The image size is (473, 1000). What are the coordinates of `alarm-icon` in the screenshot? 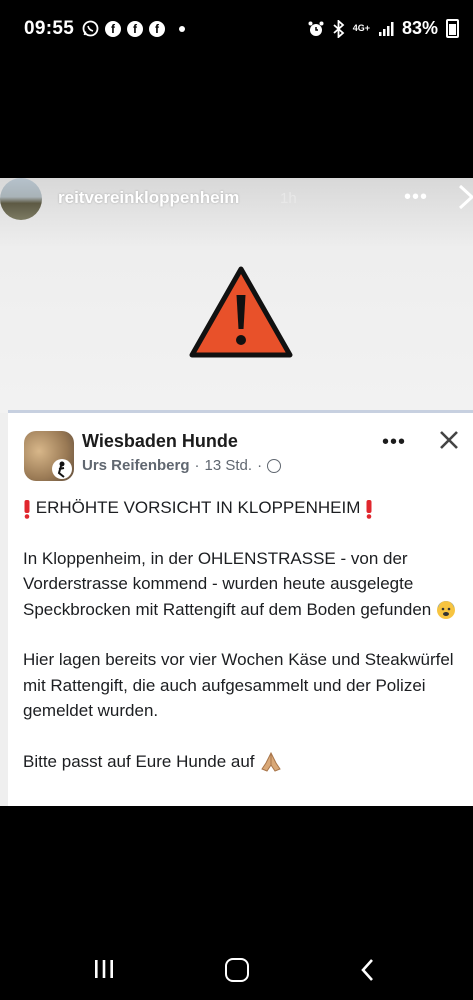 It's located at (316, 28).